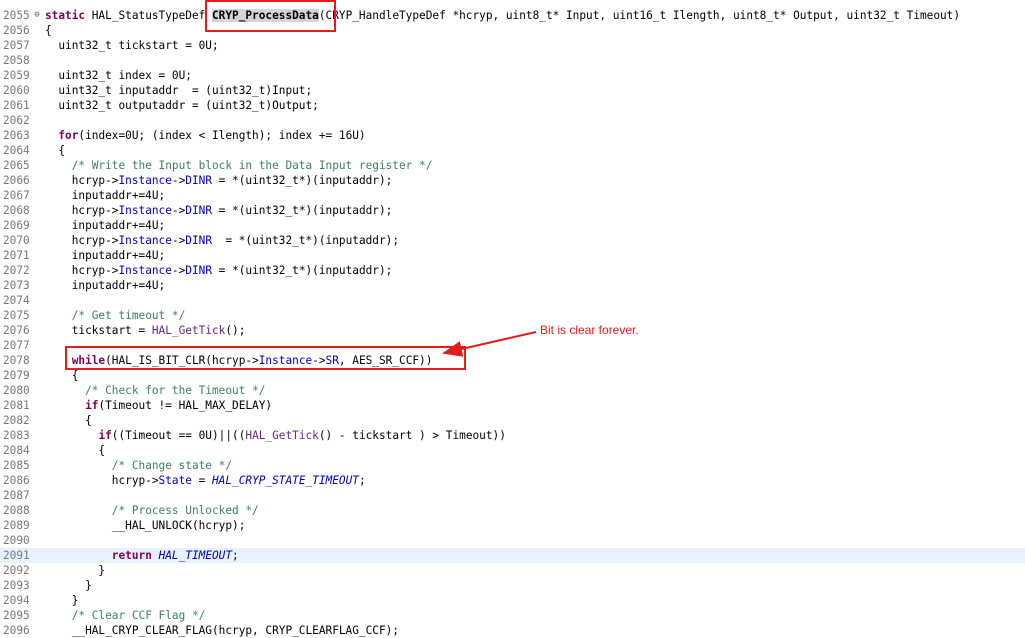  I want to click on code-line: 2056 {, so click(512, 30).